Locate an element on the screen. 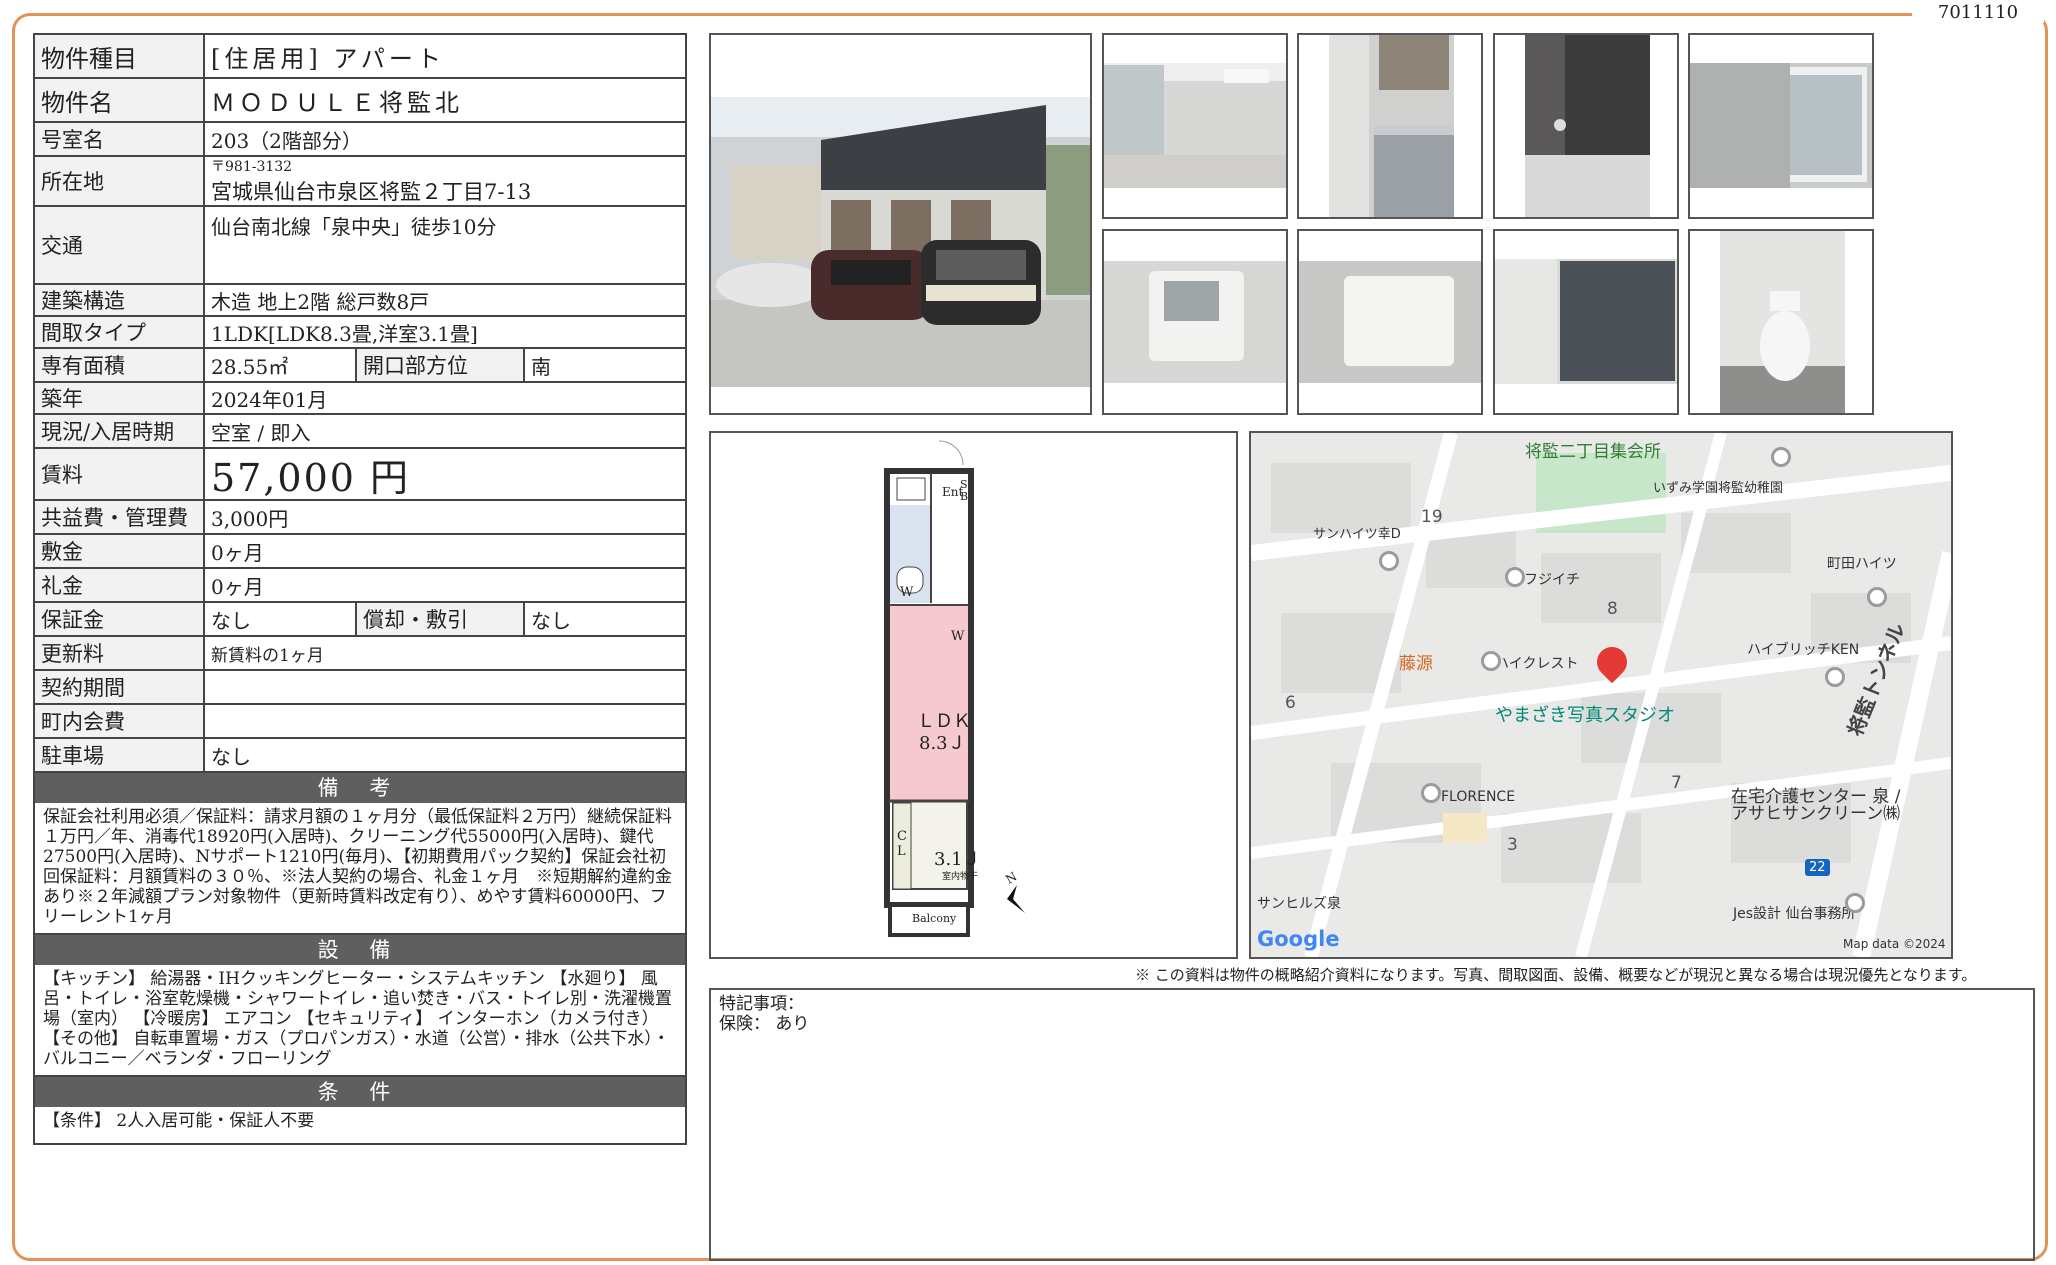 The width and height of the screenshot is (2056, 1265). map-jes: Jes設計 仙台事務所 is located at coordinates (1794, 913).